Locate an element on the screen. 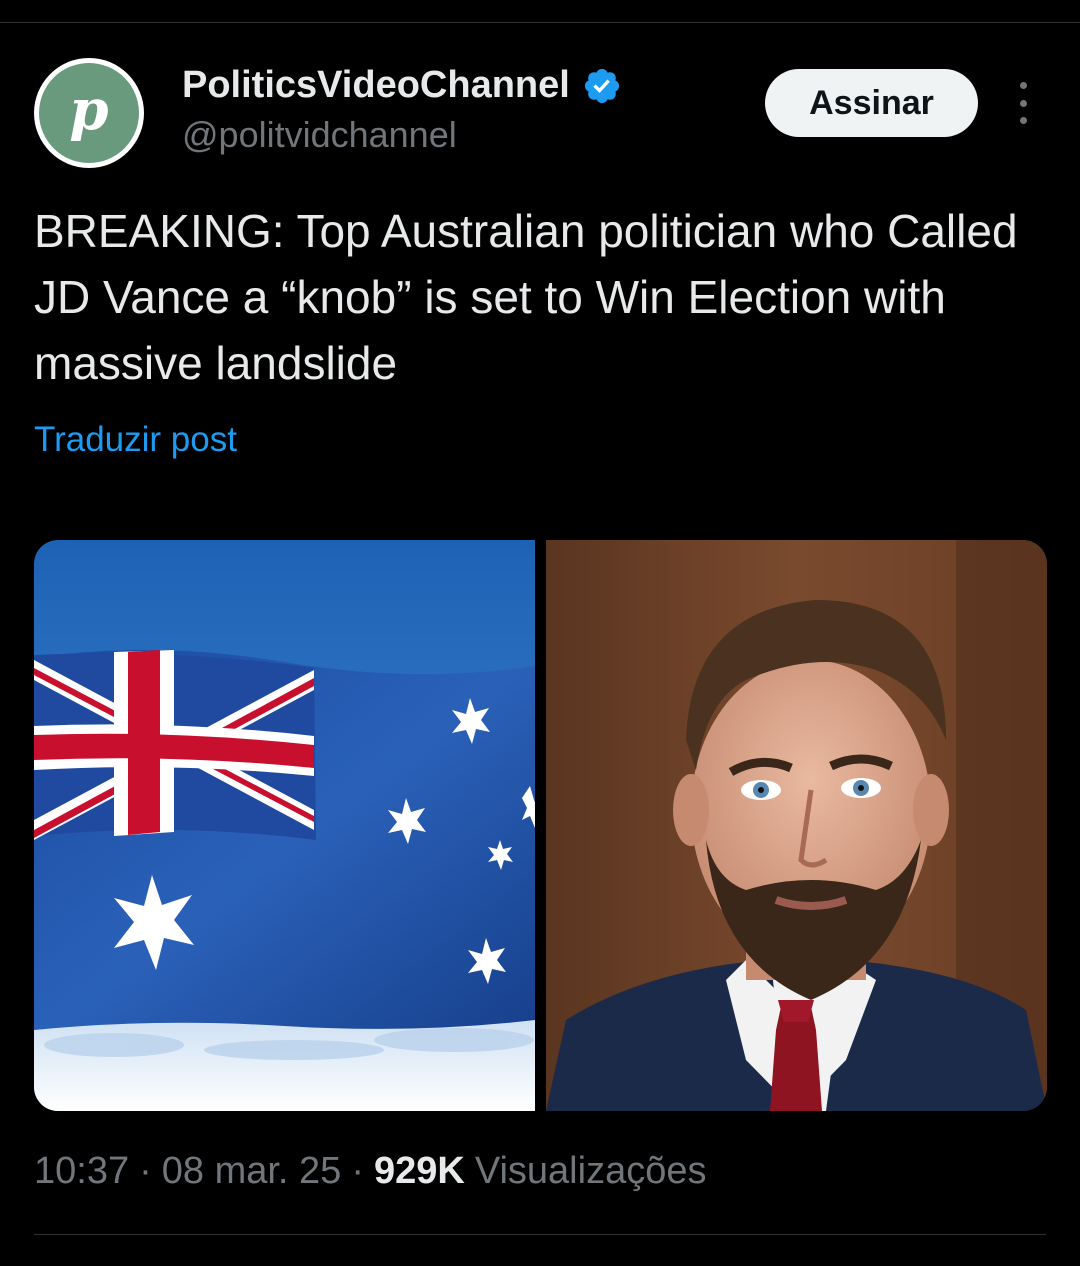 This screenshot has width=1080, height=1266. media-gap is located at coordinates (540, 825).